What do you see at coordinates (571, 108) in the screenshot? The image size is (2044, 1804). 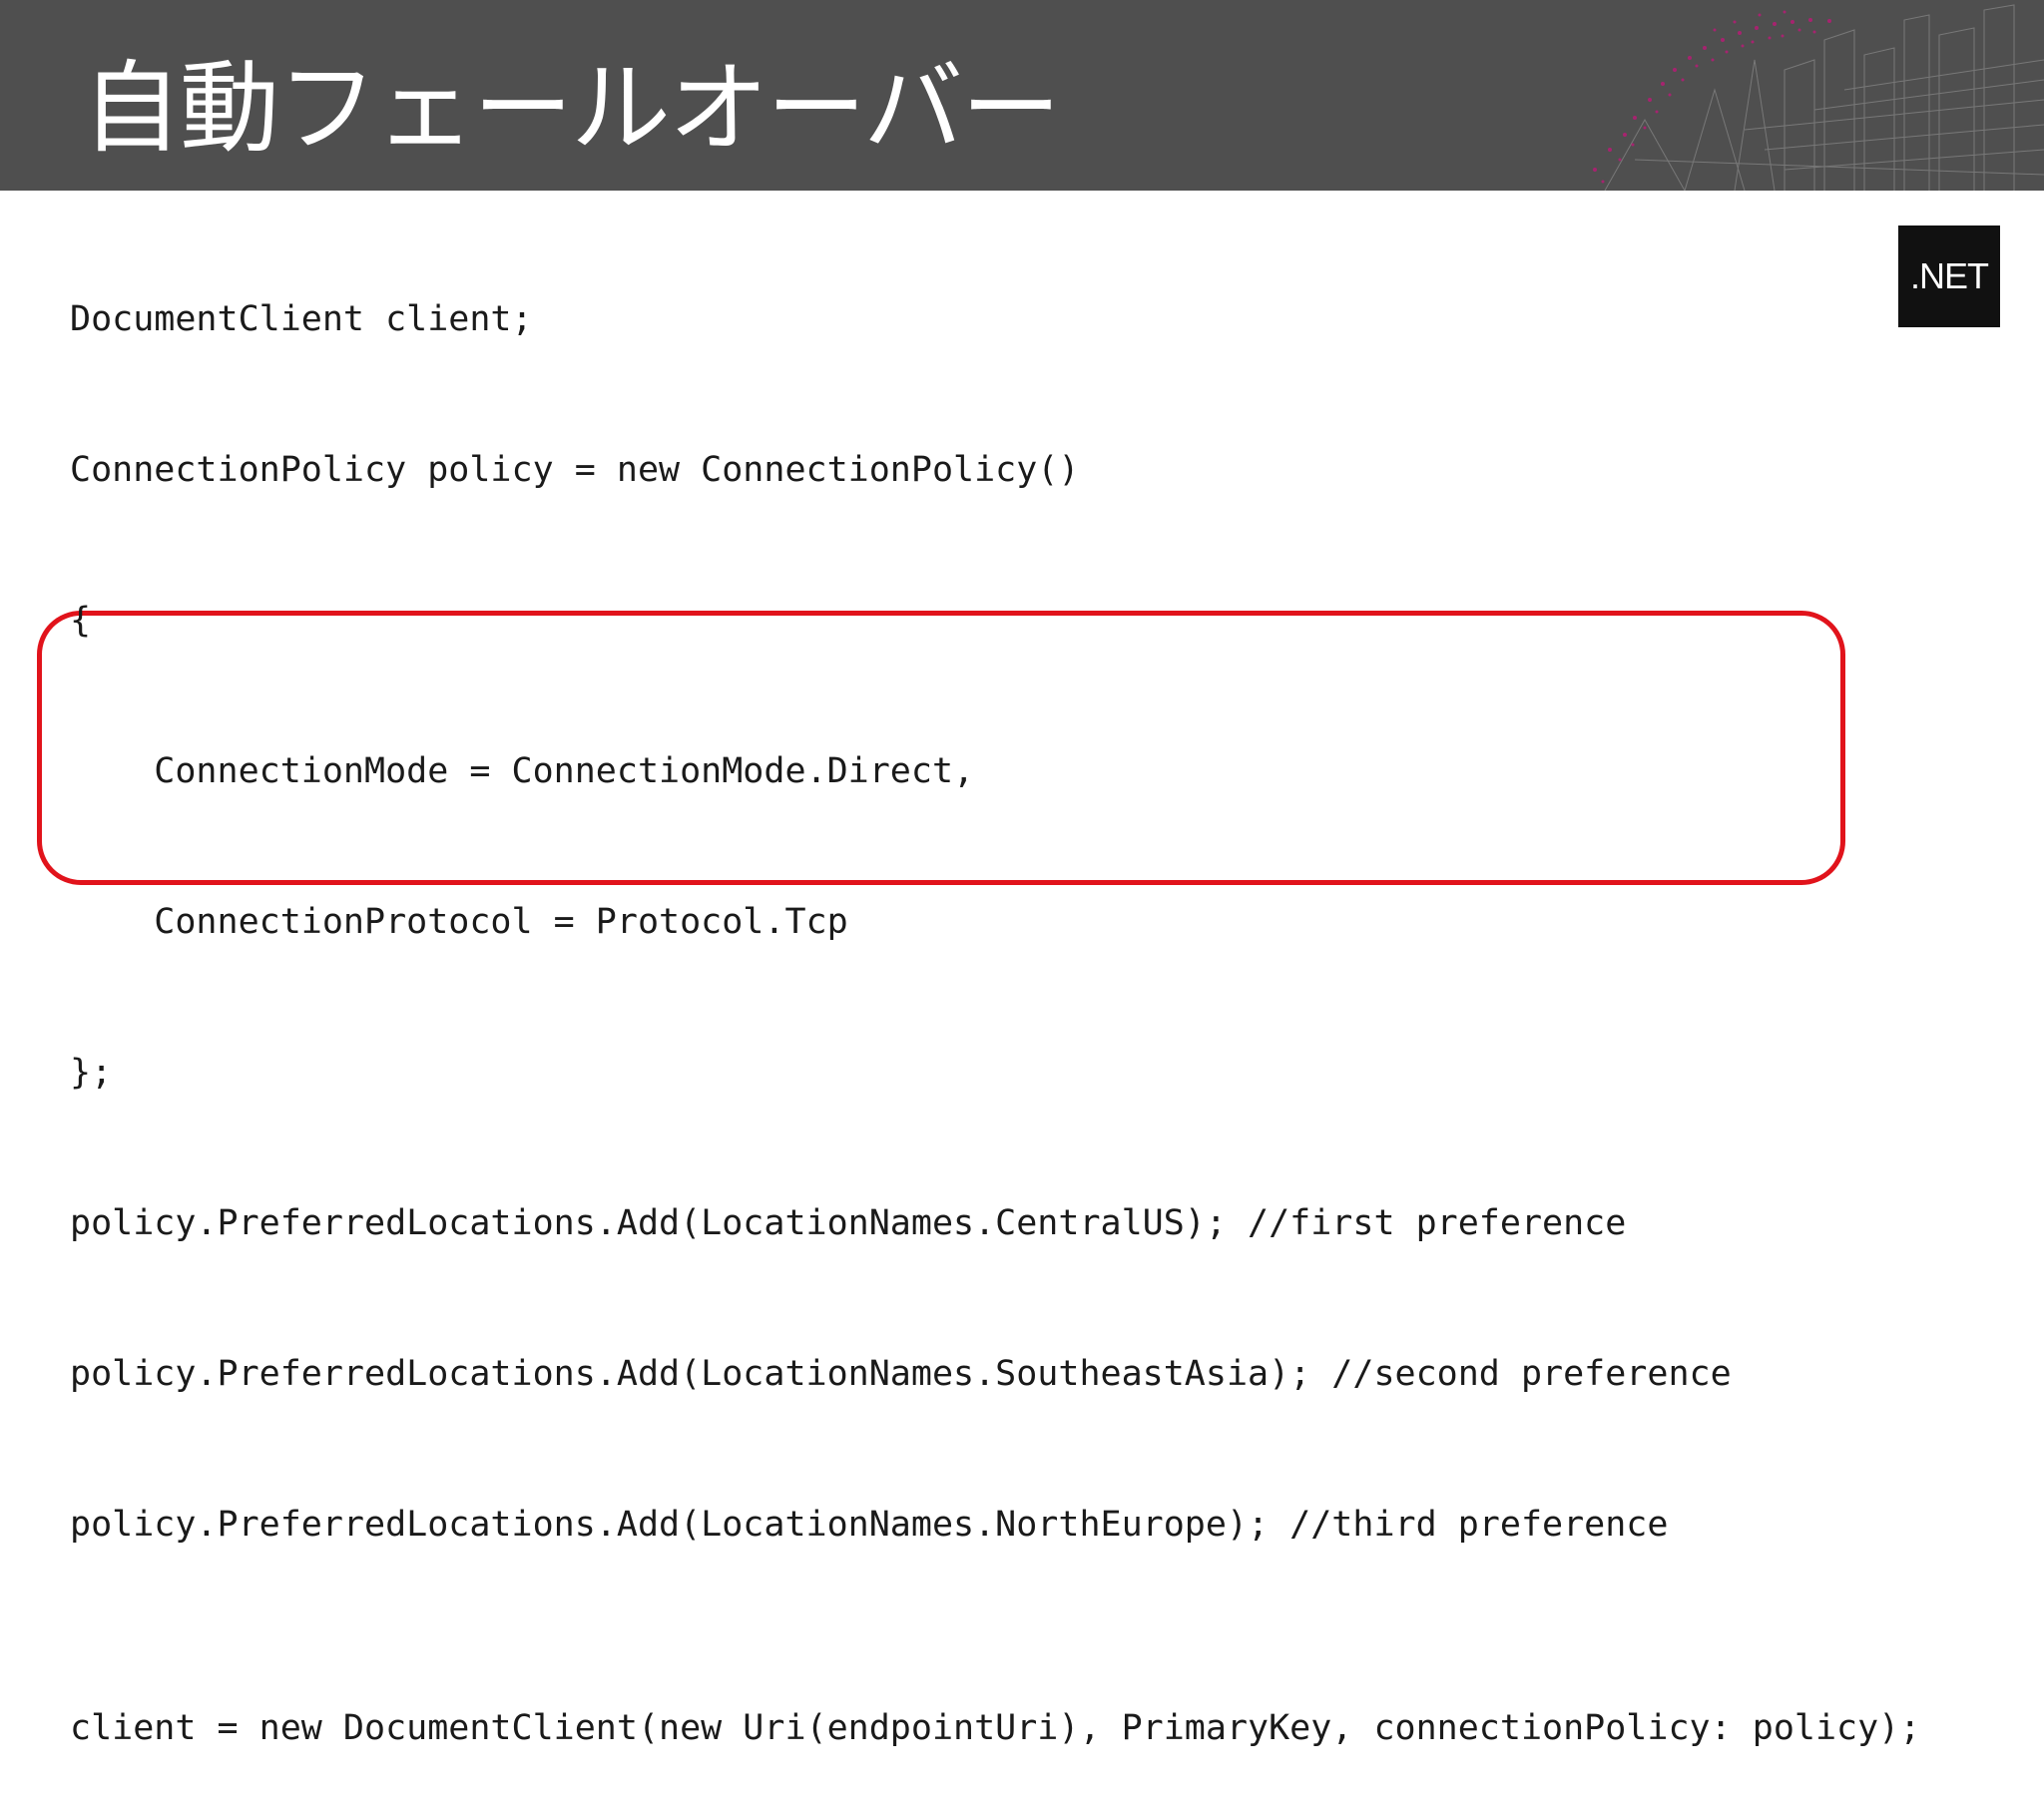 I see `slide-title: 自動フェールオーバー` at bounding box center [571, 108].